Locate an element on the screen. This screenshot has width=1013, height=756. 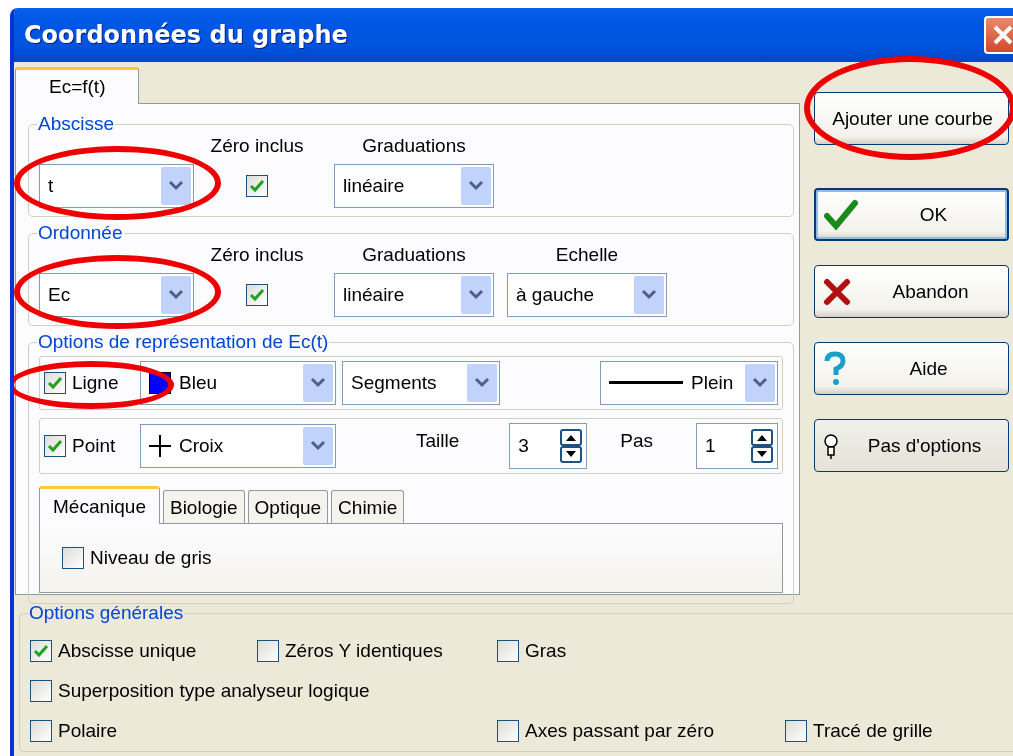
tab: Chimie is located at coordinates (368, 506).